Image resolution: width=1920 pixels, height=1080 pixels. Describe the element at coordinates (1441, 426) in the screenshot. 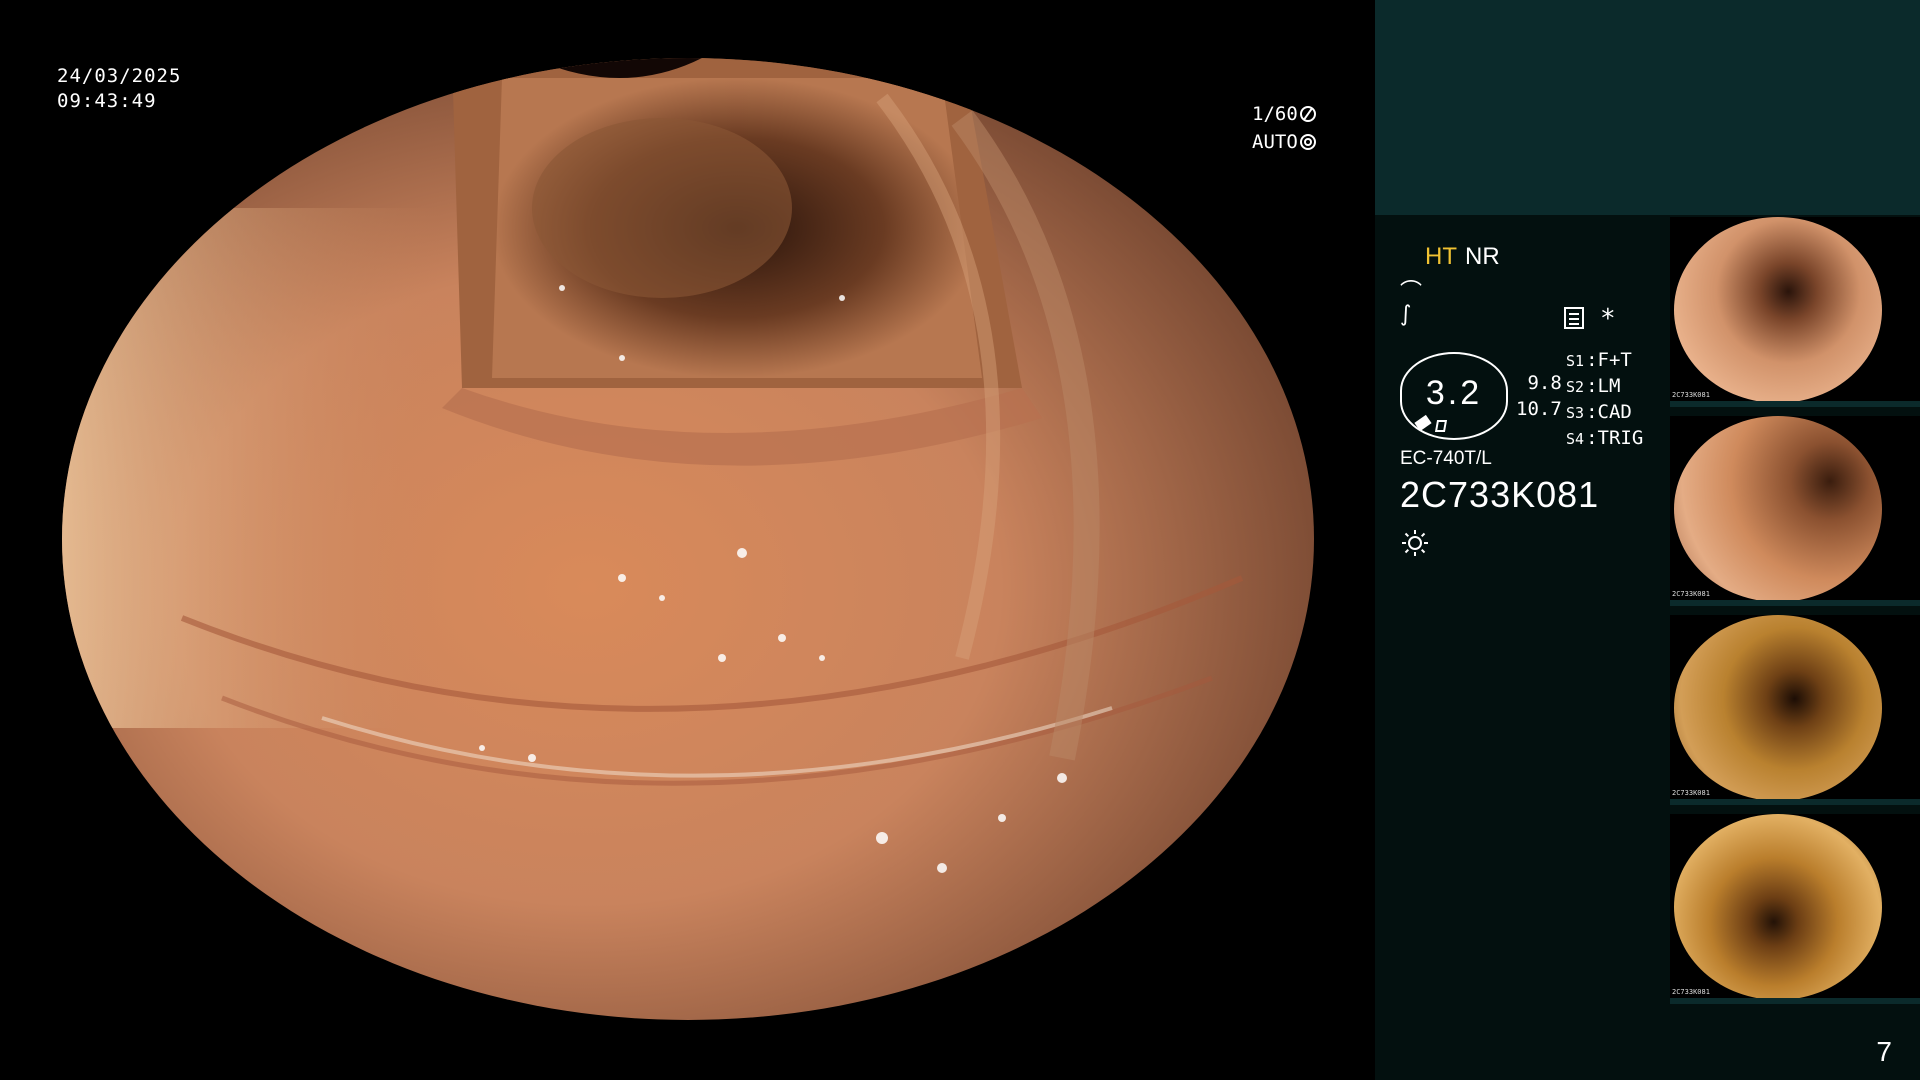

I see `shape-icon` at that location.